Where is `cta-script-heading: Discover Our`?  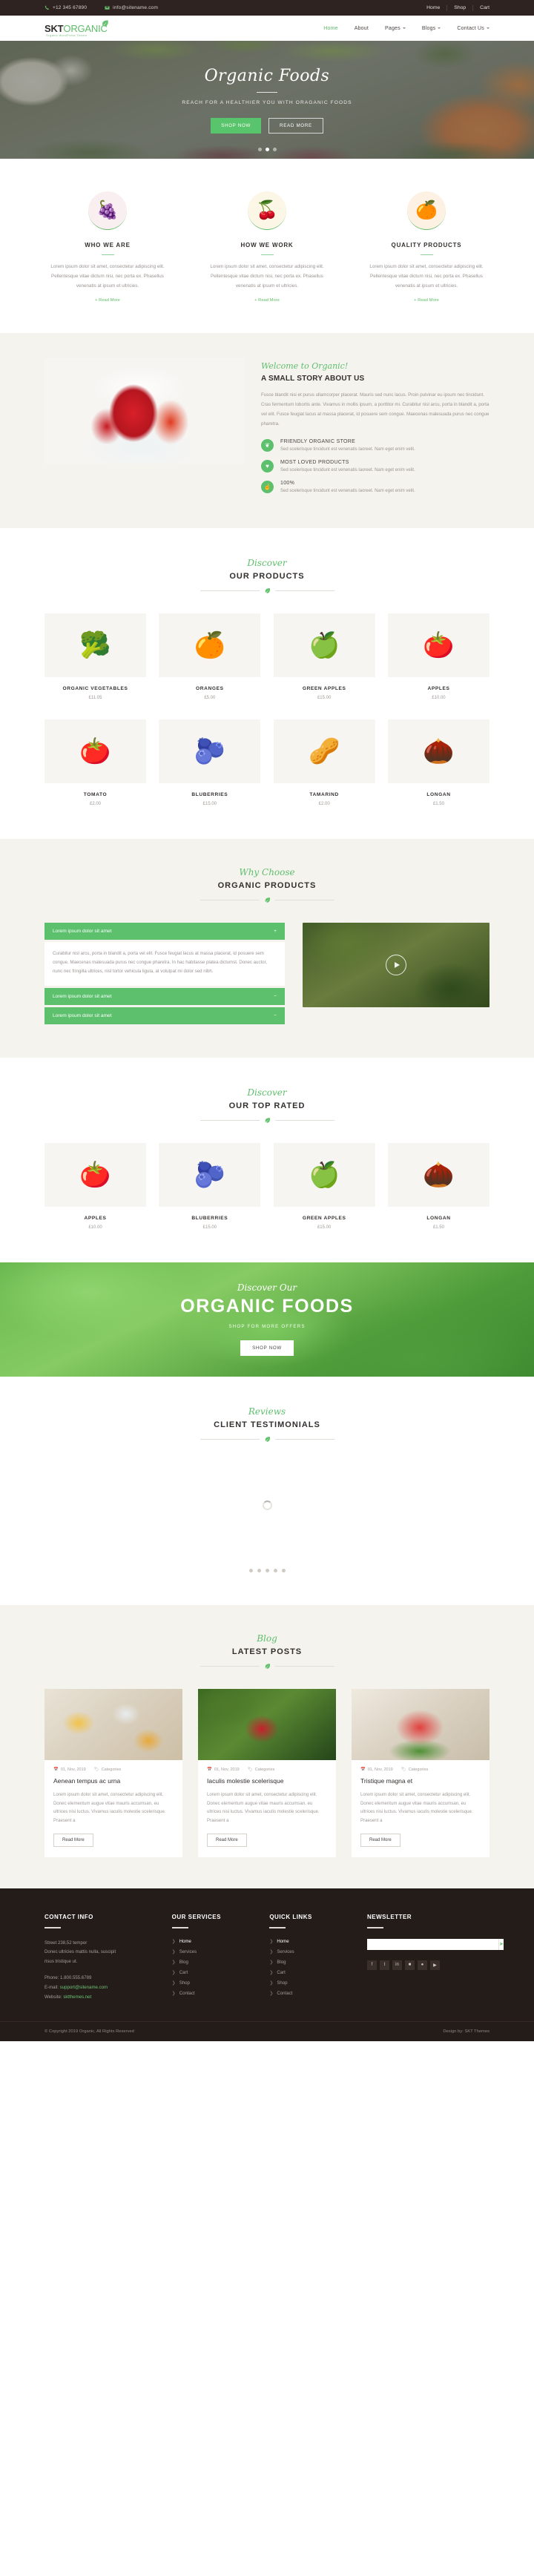 cta-script-heading: Discover Our is located at coordinates (267, 1288).